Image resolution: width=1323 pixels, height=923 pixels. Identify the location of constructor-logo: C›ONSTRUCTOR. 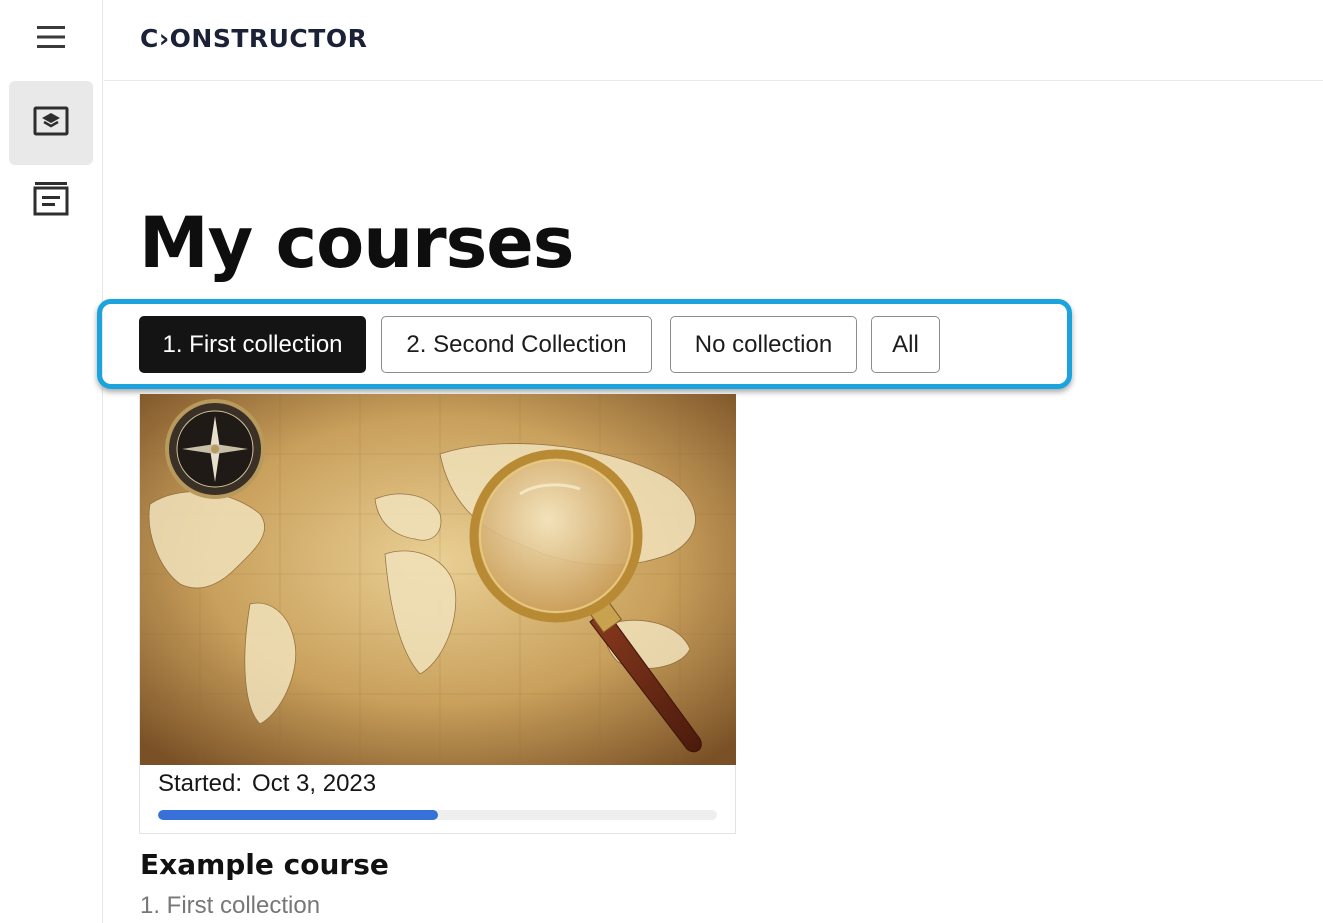
(253, 38).